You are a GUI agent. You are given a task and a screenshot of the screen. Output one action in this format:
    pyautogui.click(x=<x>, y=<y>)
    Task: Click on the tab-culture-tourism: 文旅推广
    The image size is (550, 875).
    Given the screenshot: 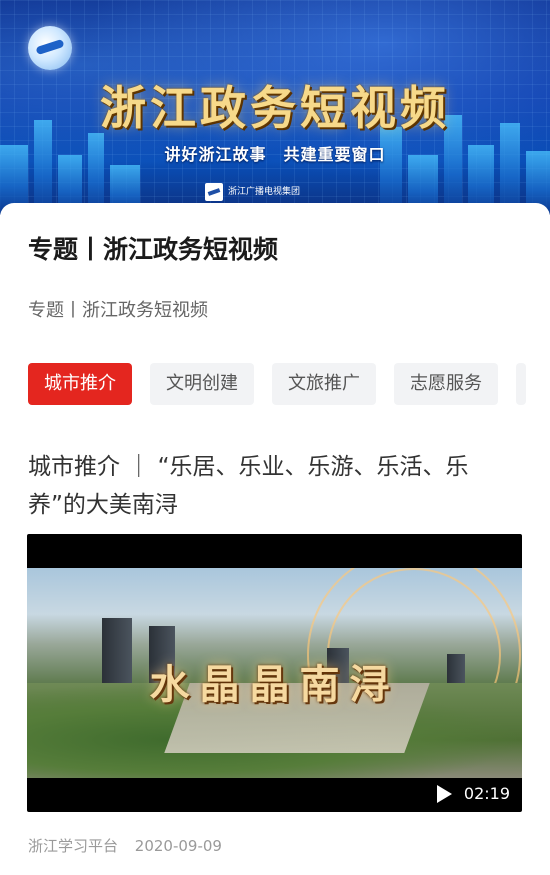 What is the action you would take?
    pyautogui.click(x=324, y=384)
    